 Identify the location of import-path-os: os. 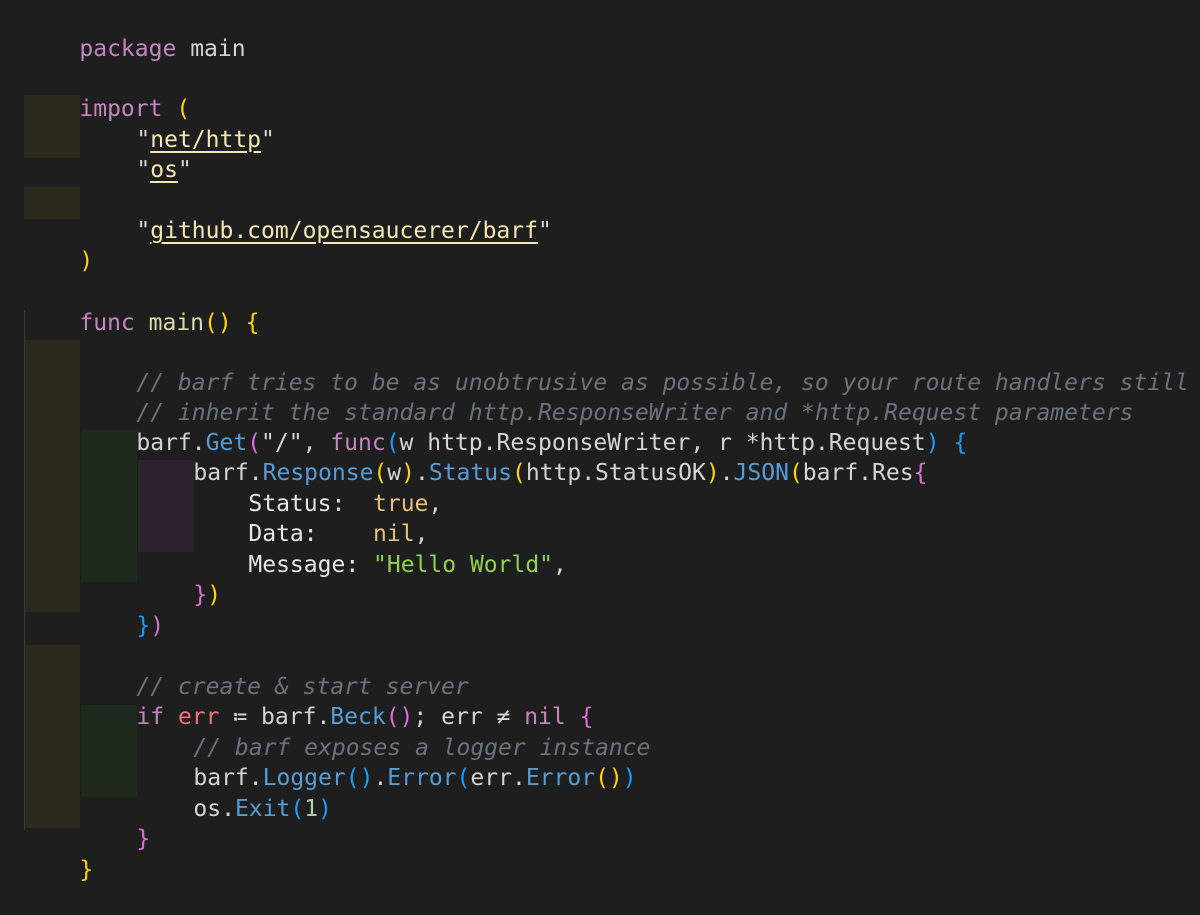
(164, 170).